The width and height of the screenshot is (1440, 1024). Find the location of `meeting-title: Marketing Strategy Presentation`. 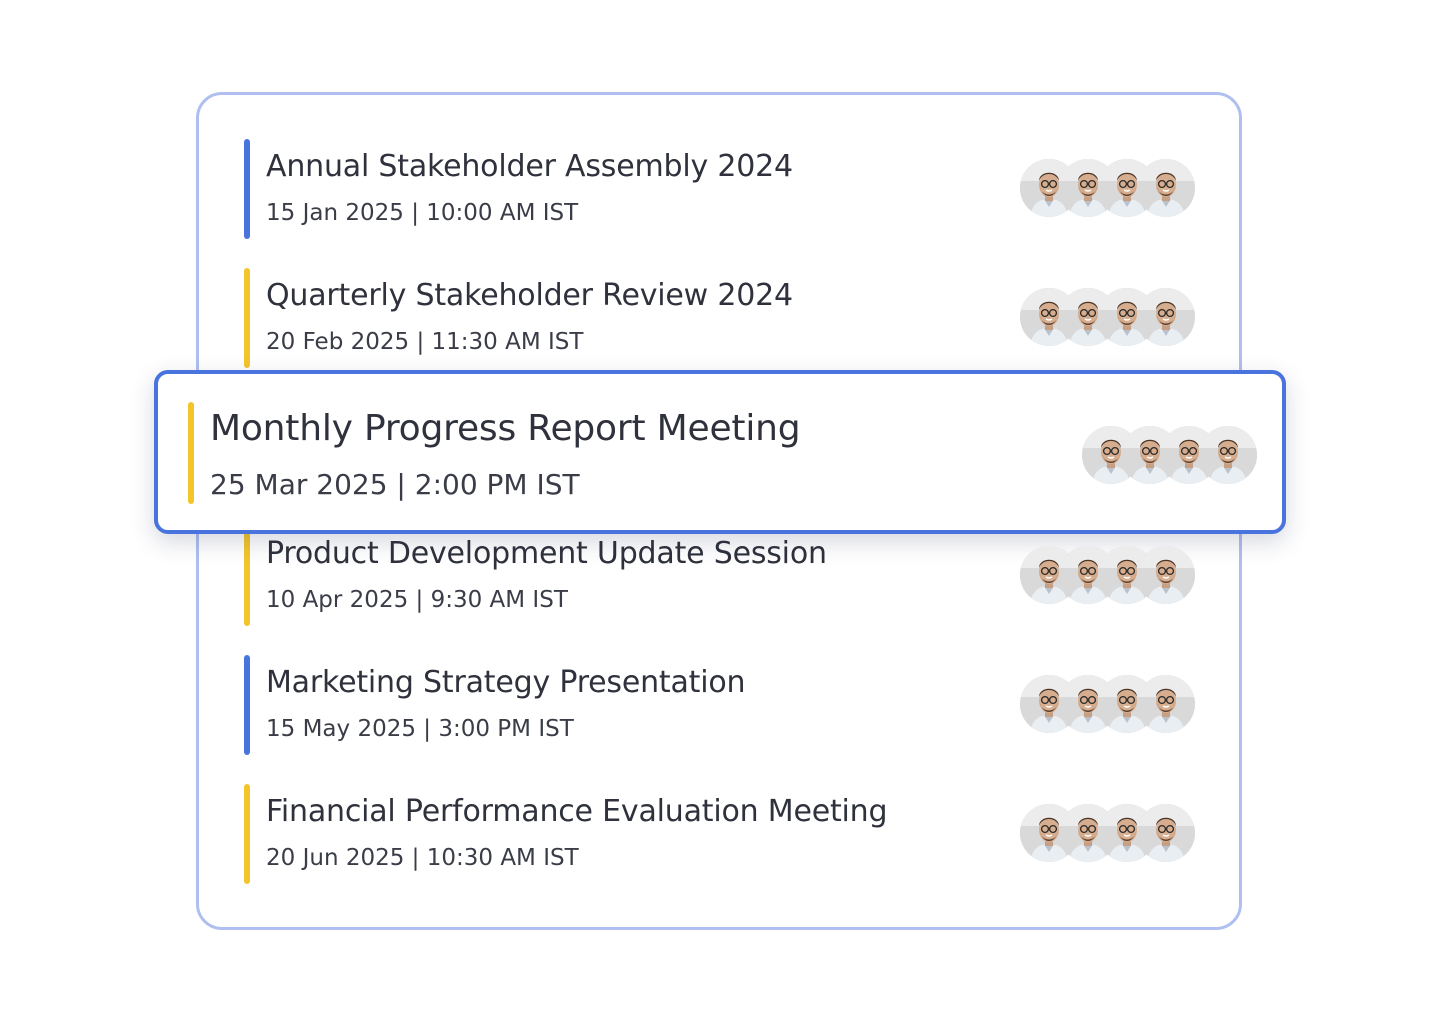

meeting-title: Marketing Strategy Presentation is located at coordinates (506, 682).